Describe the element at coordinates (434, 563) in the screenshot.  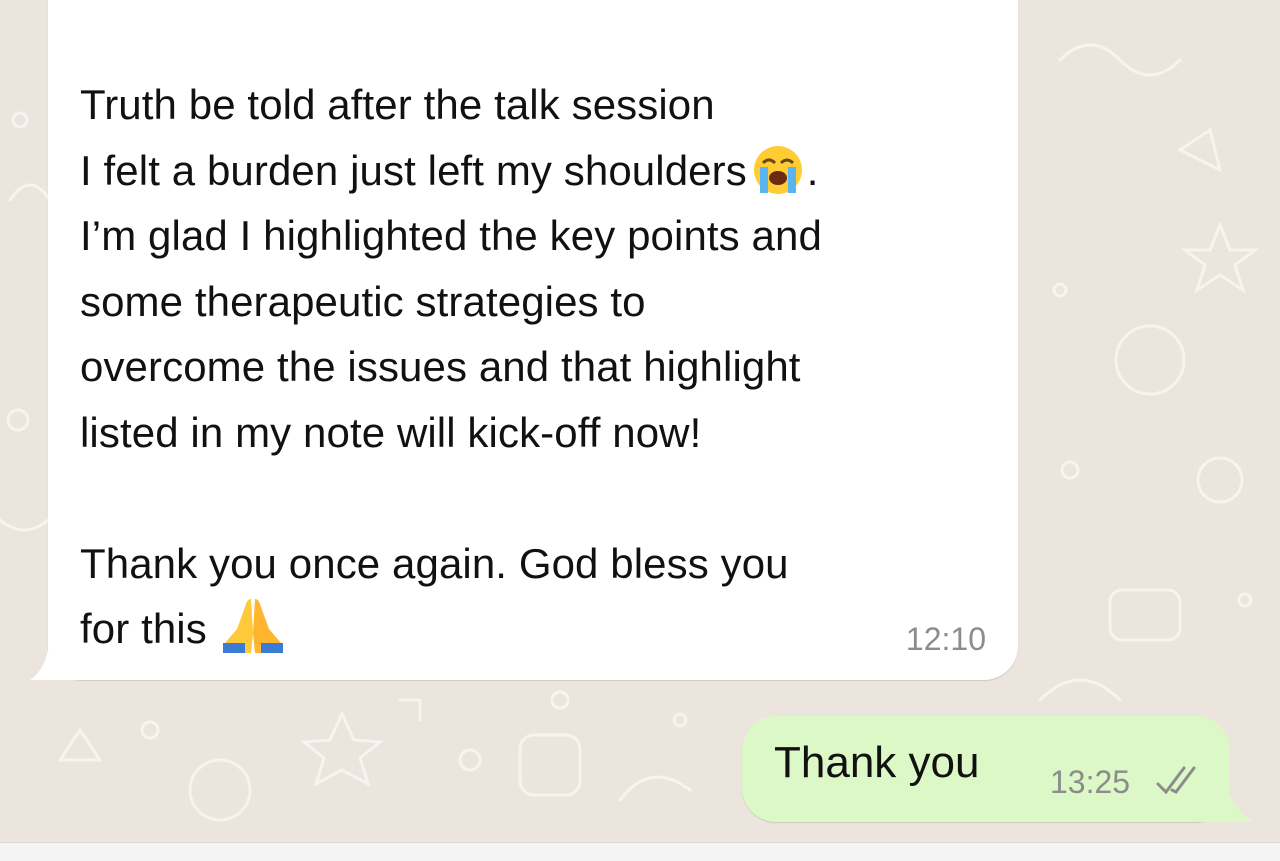
I see `message-line: Thank you once again. God bless you` at that location.